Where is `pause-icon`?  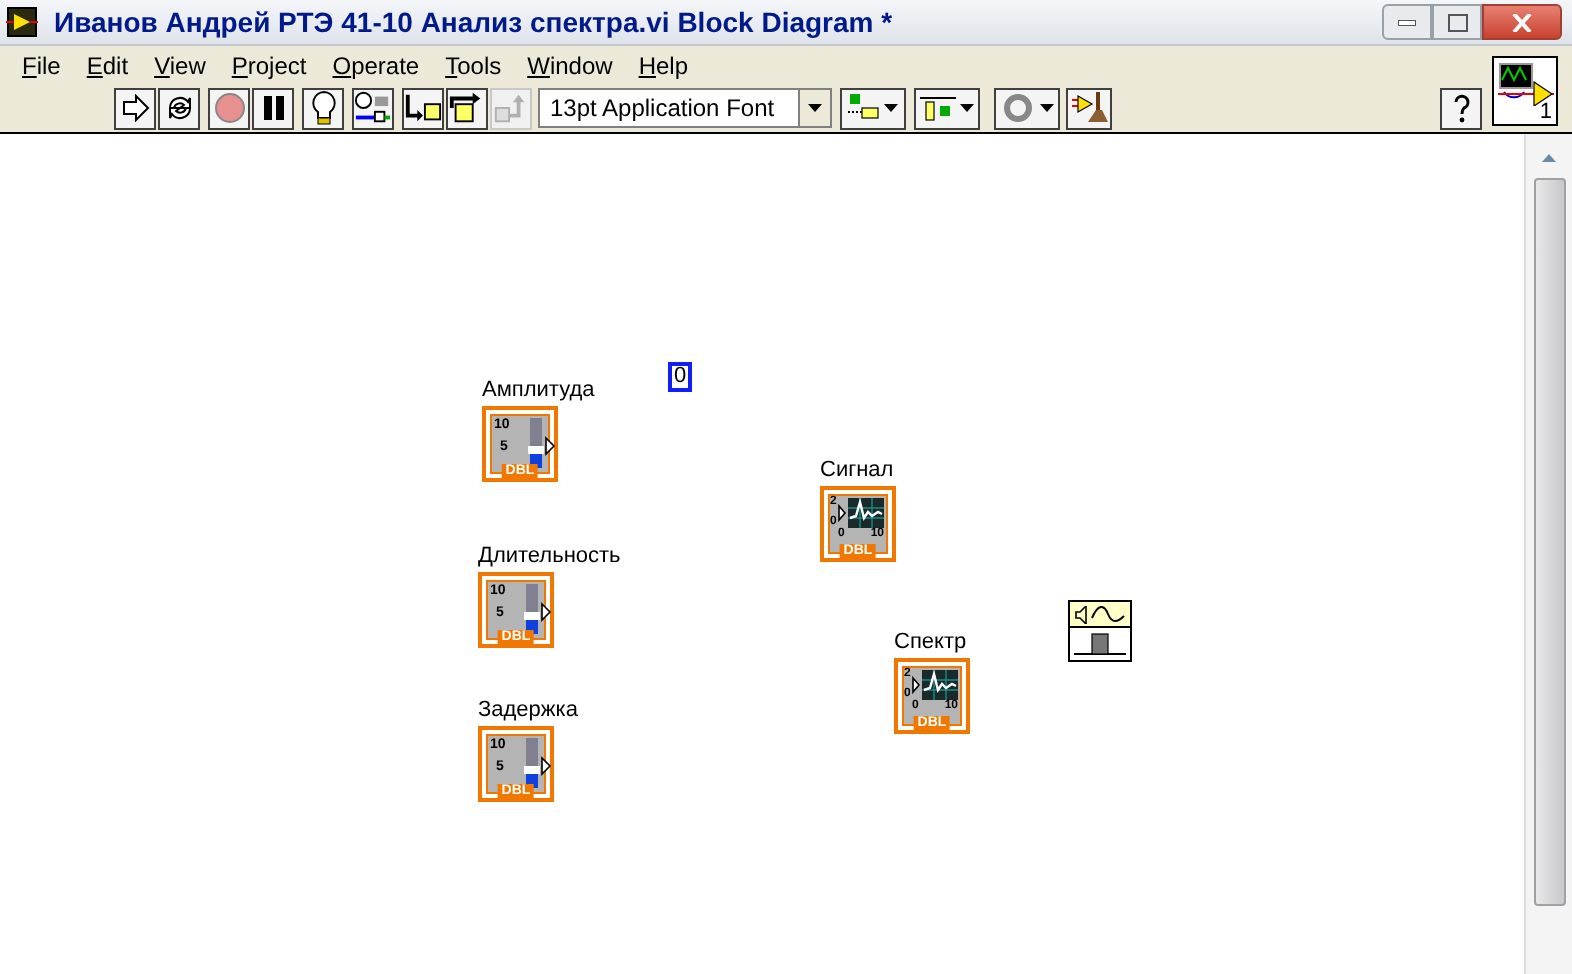
pause-icon is located at coordinates (273, 108).